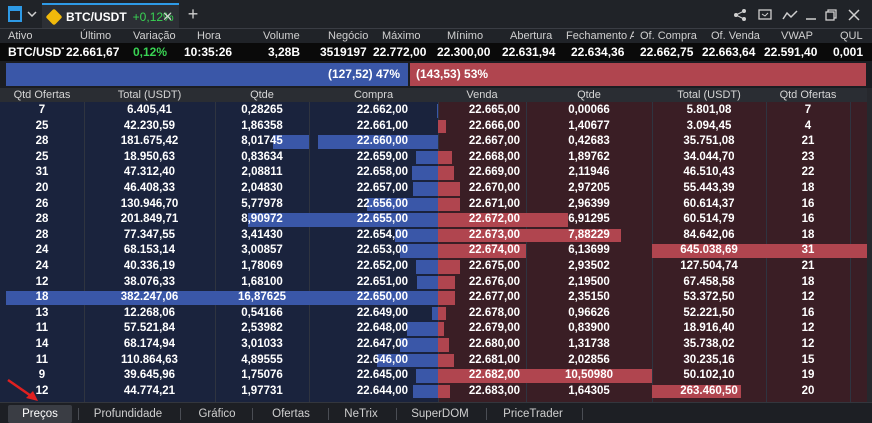  I want to click on tab-pricetrader: PriceTrader, so click(533, 414).